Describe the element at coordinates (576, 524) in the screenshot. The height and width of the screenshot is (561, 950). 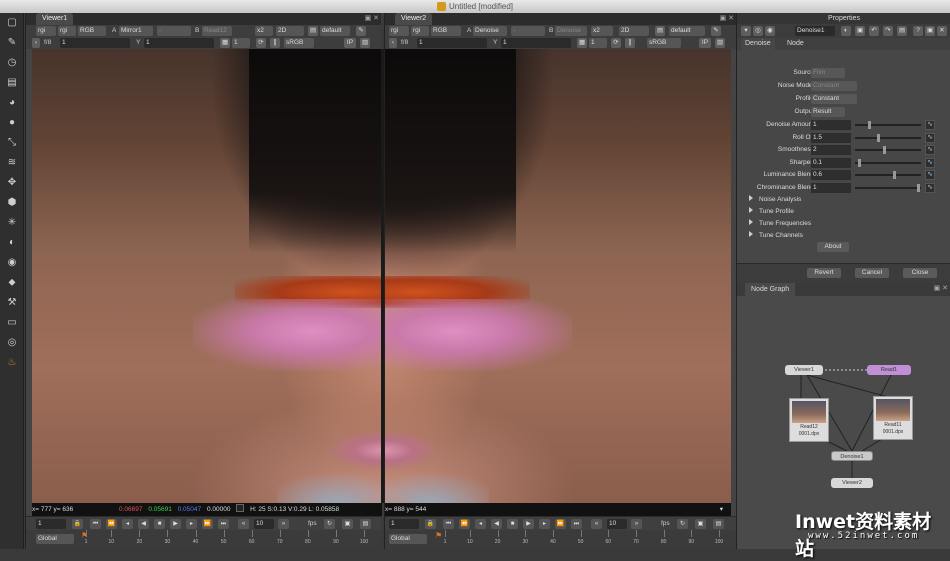
I see `last-frame-icon: ⏭` at that location.